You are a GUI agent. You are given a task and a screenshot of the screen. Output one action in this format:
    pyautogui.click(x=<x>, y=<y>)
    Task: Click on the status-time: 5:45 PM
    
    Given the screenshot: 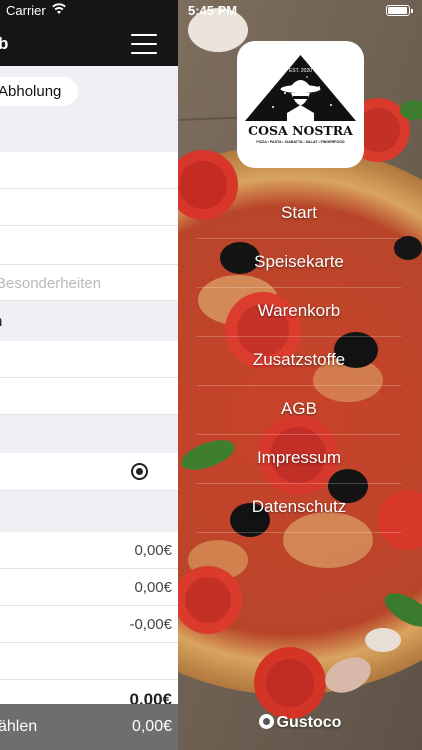 What is the action you would take?
    pyautogui.click(x=213, y=10)
    